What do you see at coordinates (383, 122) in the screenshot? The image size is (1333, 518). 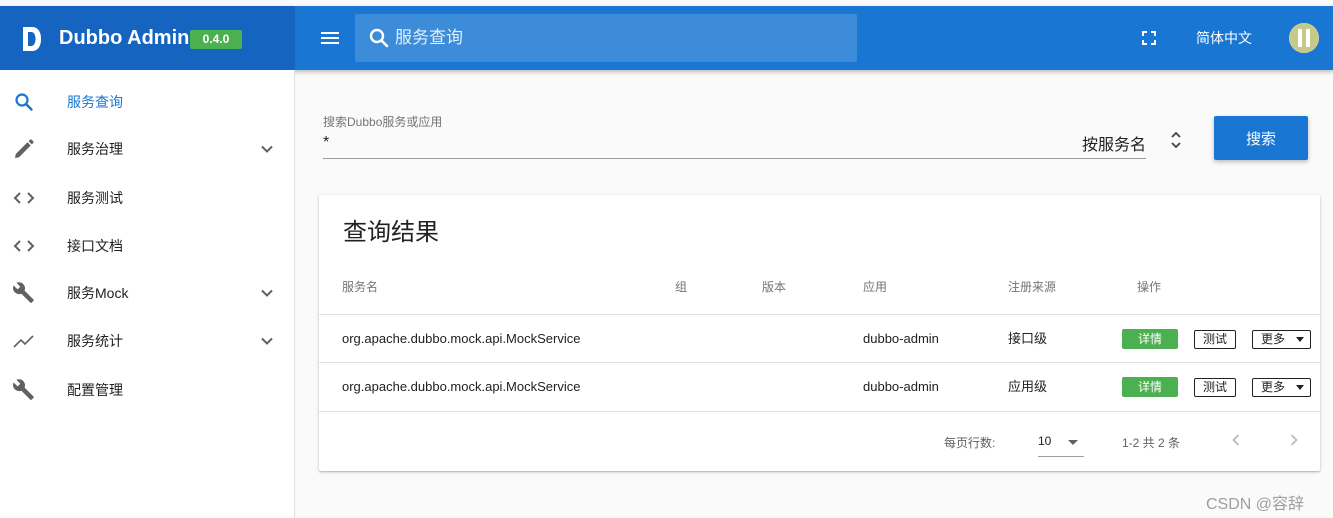 I see `search-field-label: 搜索Dubbo服务或应用` at bounding box center [383, 122].